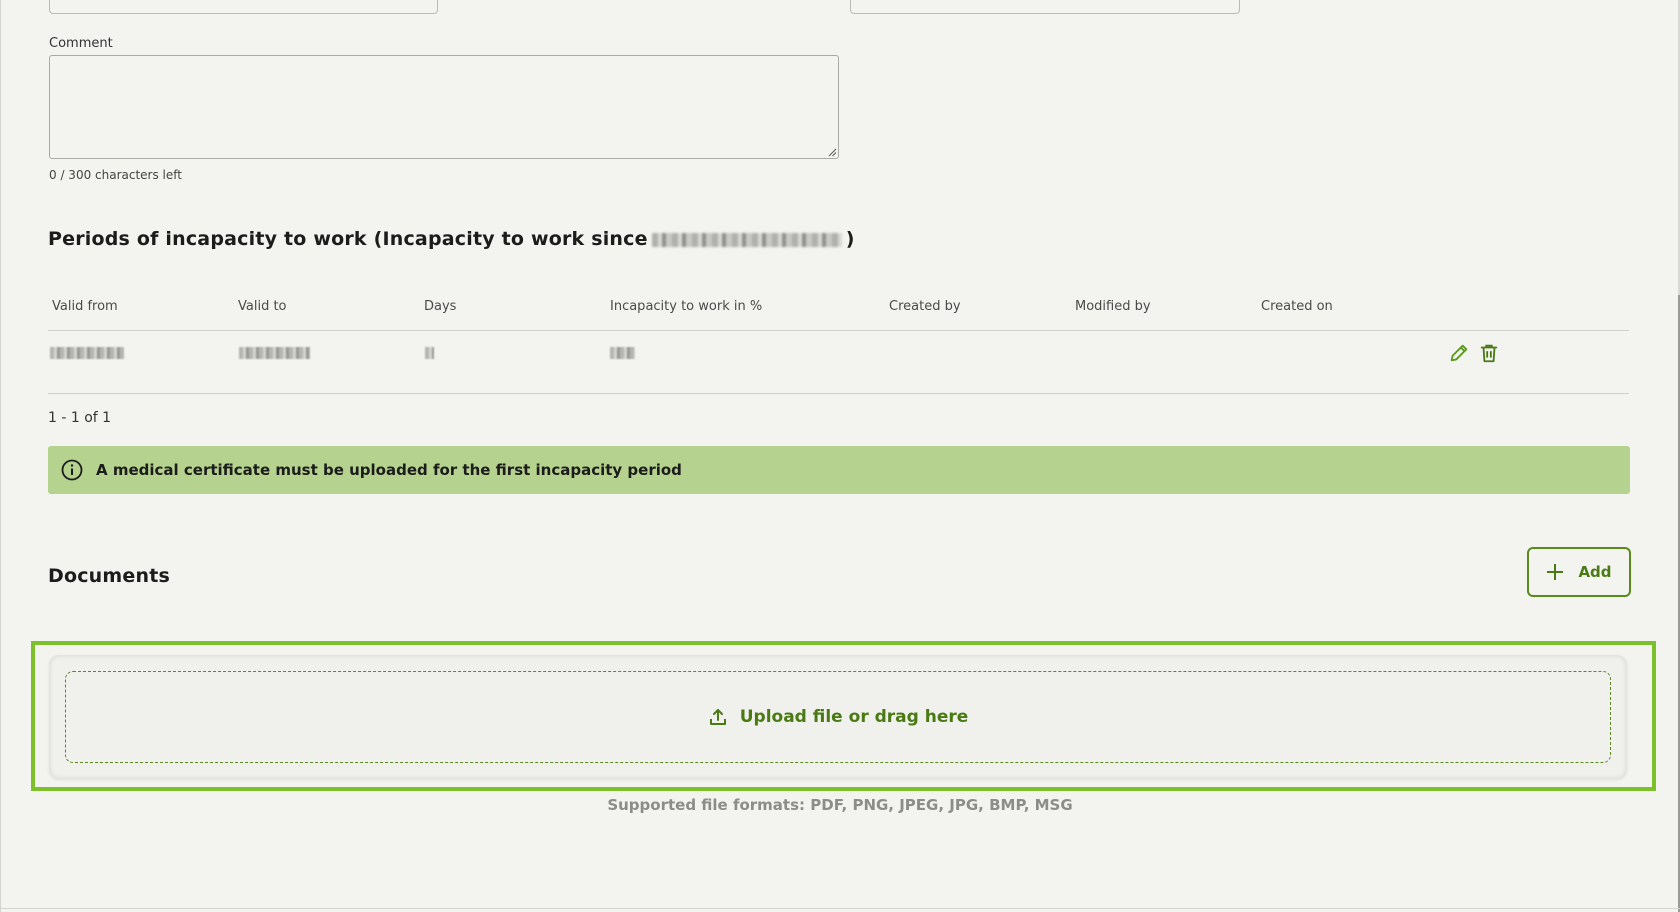 This screenshot has height=912, width=1680. I want to click on pencil-icon, so click(1459, 353).